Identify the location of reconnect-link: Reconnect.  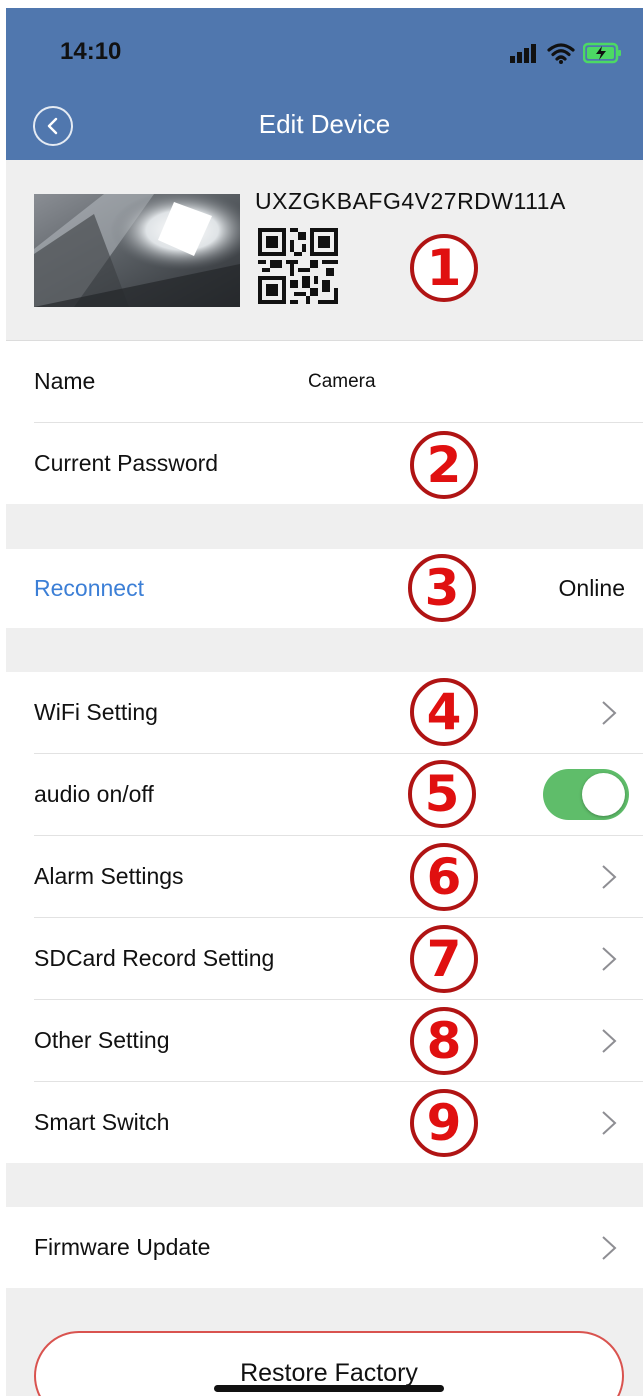
(89, 588).